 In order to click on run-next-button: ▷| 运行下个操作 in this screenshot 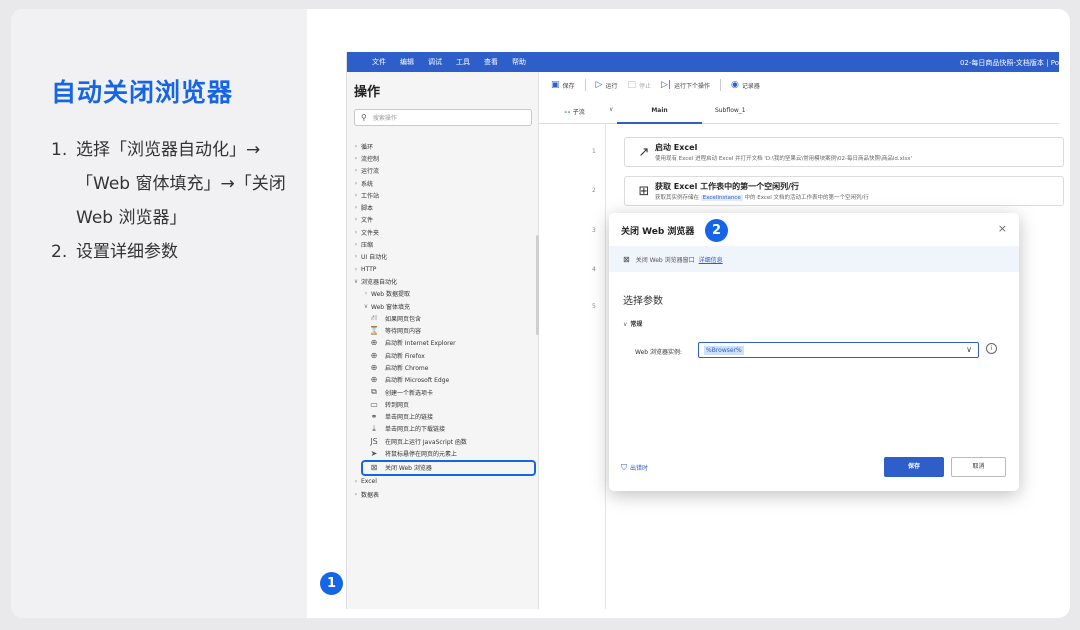, I will do `click(685, 85)`.